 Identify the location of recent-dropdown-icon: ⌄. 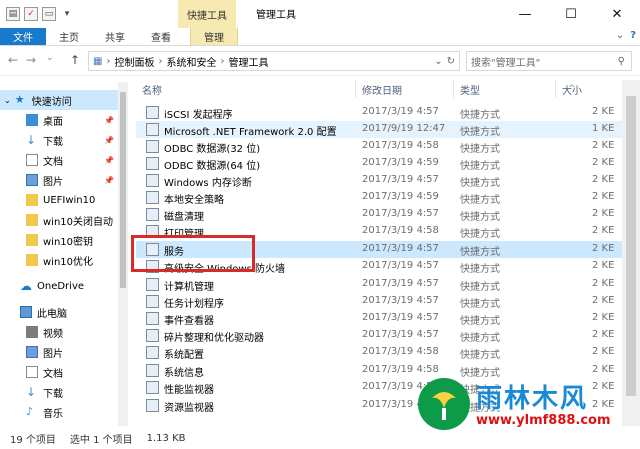
(50, 58).